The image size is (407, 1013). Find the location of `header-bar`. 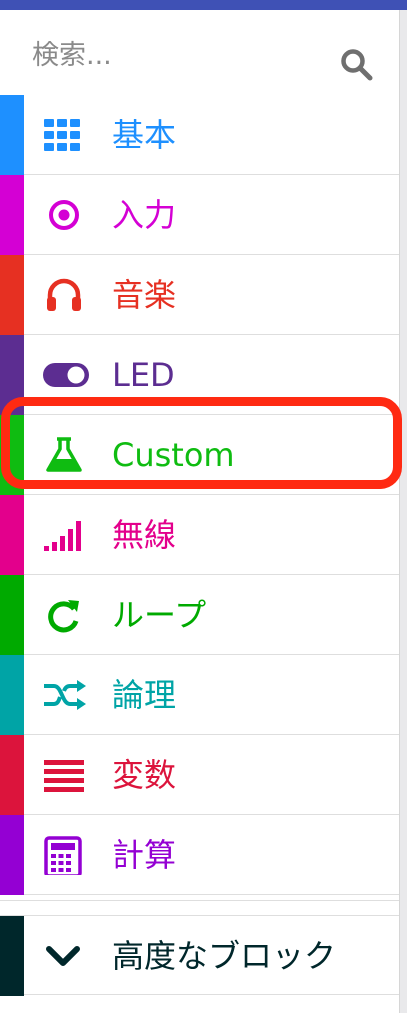

header-bar is located at coordinates (203, 5).